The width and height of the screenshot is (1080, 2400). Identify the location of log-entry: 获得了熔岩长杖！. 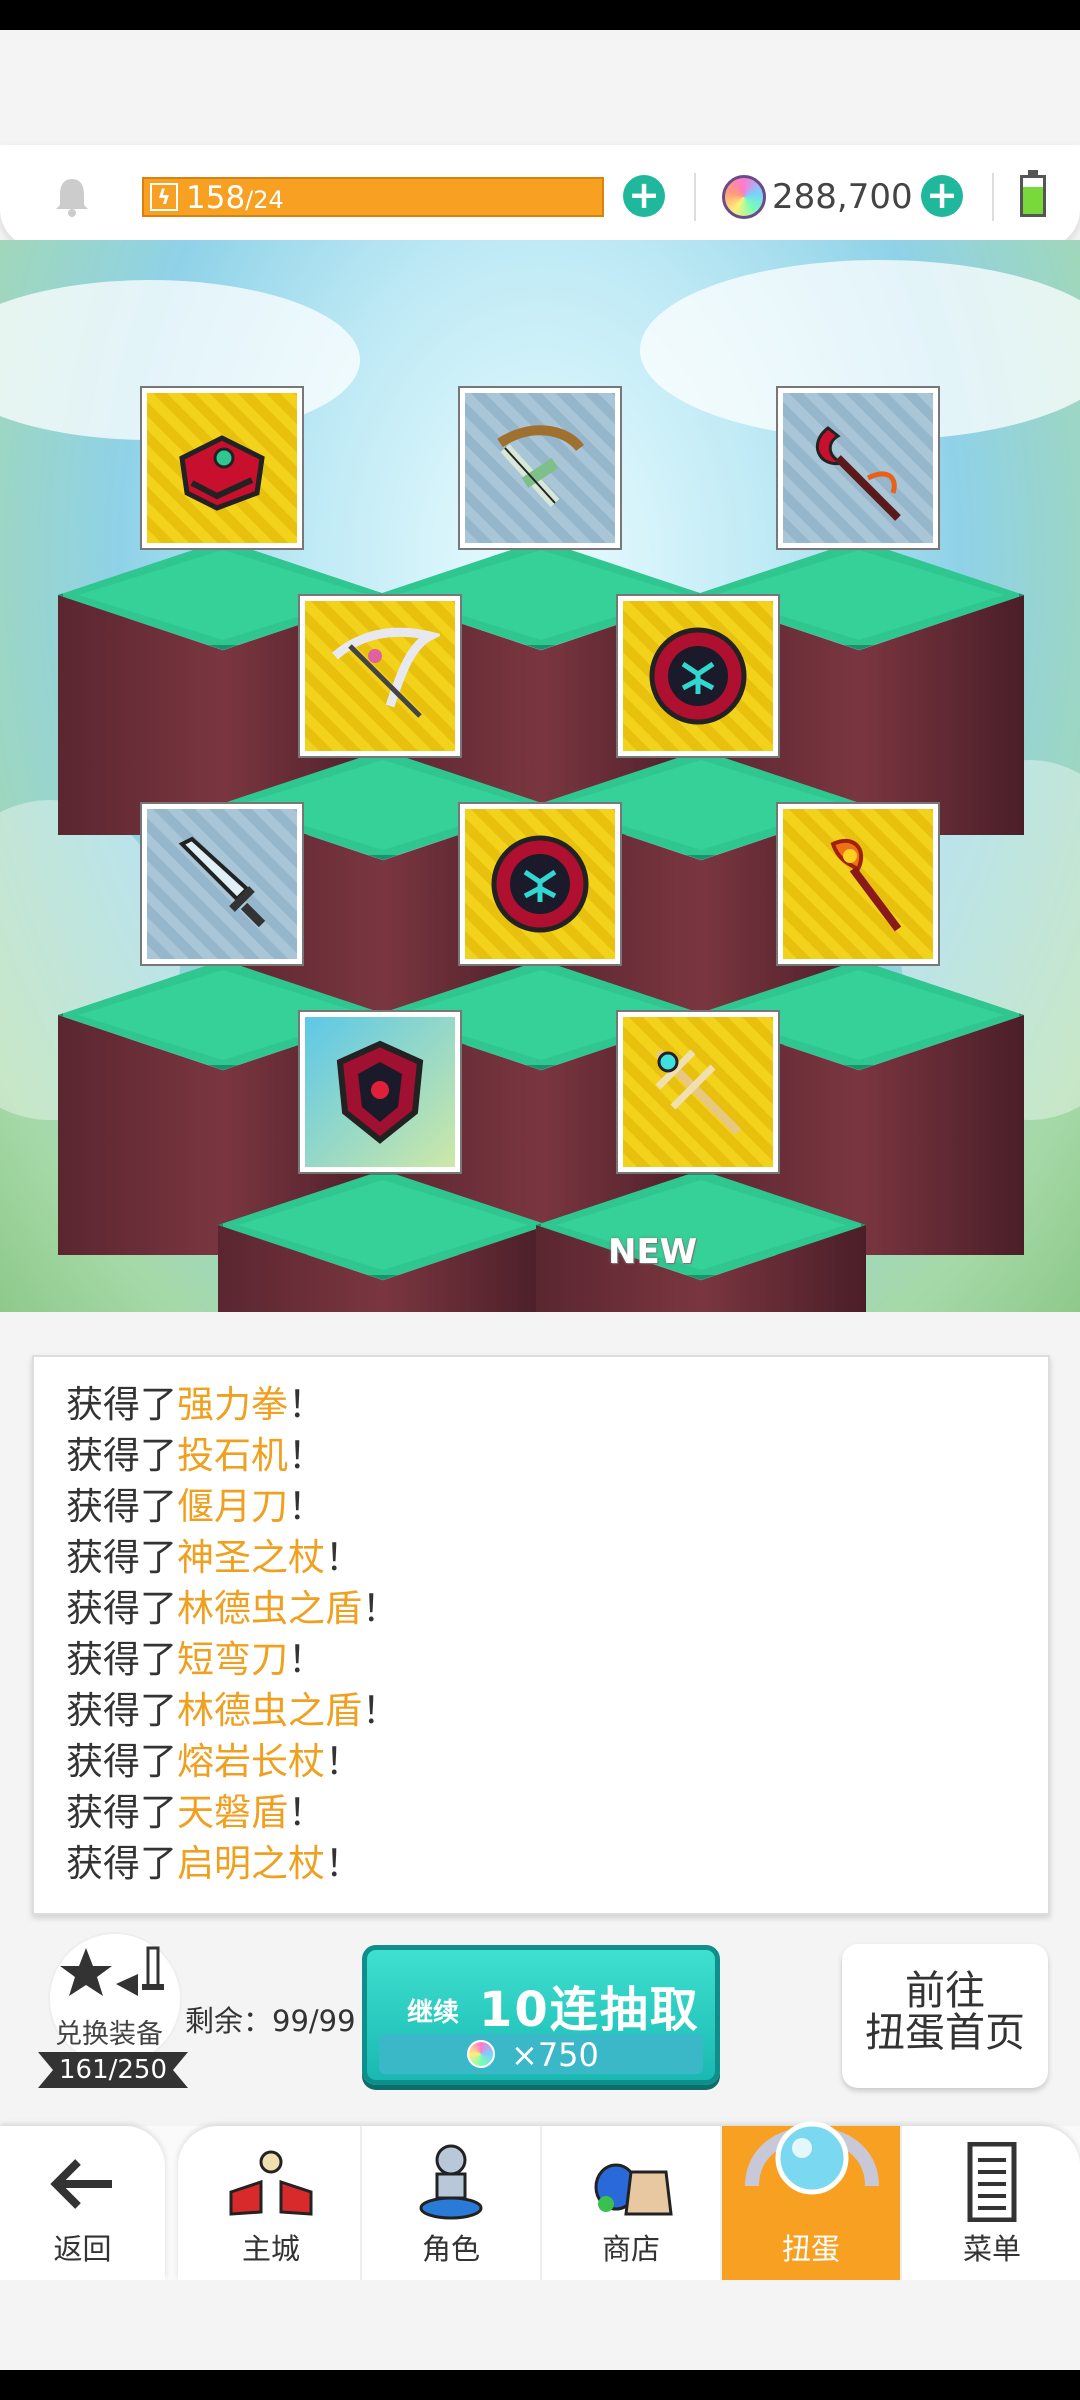
(214, 1761).